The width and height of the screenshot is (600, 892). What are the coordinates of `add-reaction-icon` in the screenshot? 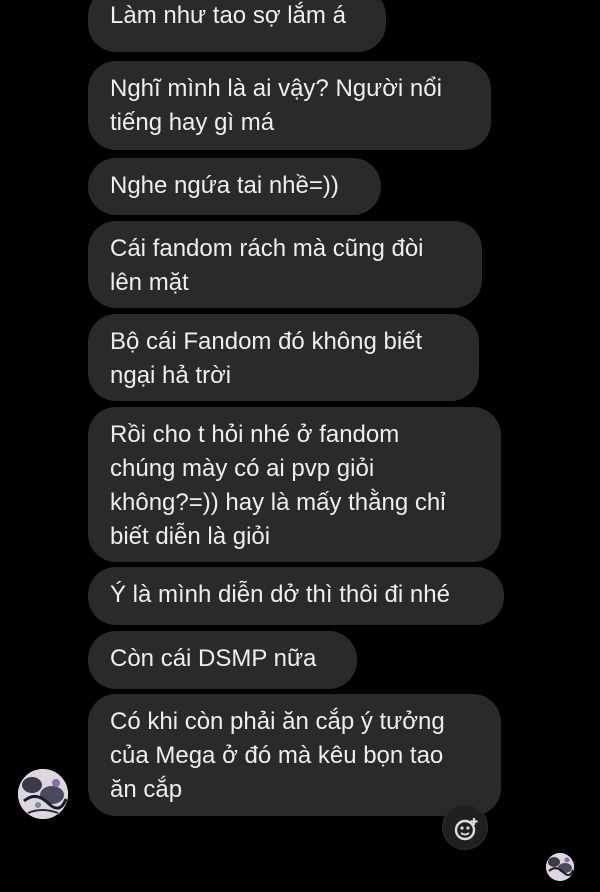 It's located at (466, 829).